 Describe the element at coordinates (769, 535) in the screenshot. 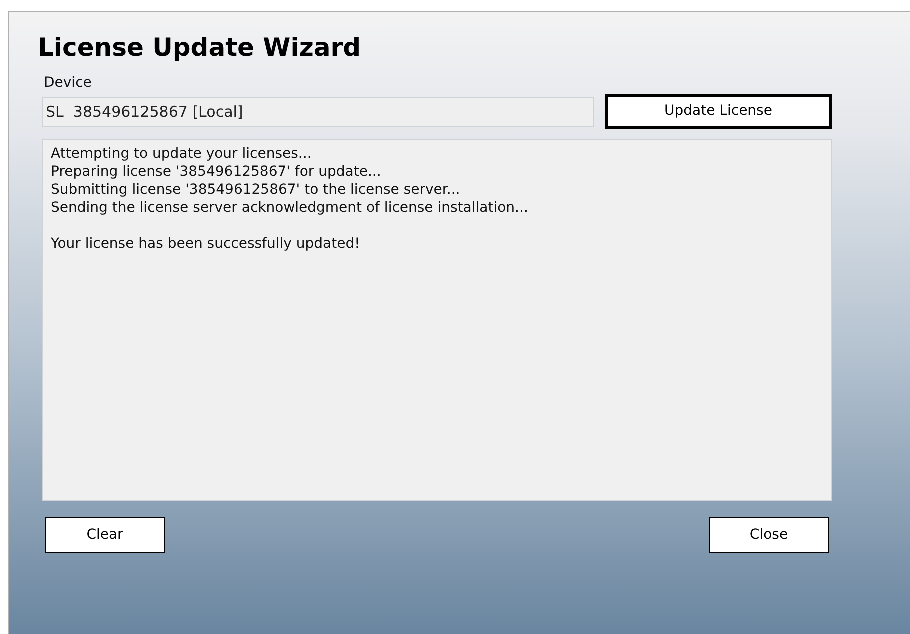

I see `close-button: Close` at that location.